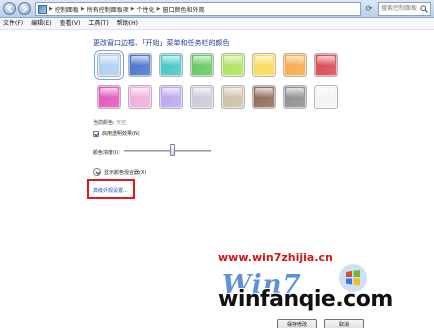  What do you see at coordinates (13, 23) in the screenshot?
I see `menu-file: 文件(F)` at bounding box center [13, 23].